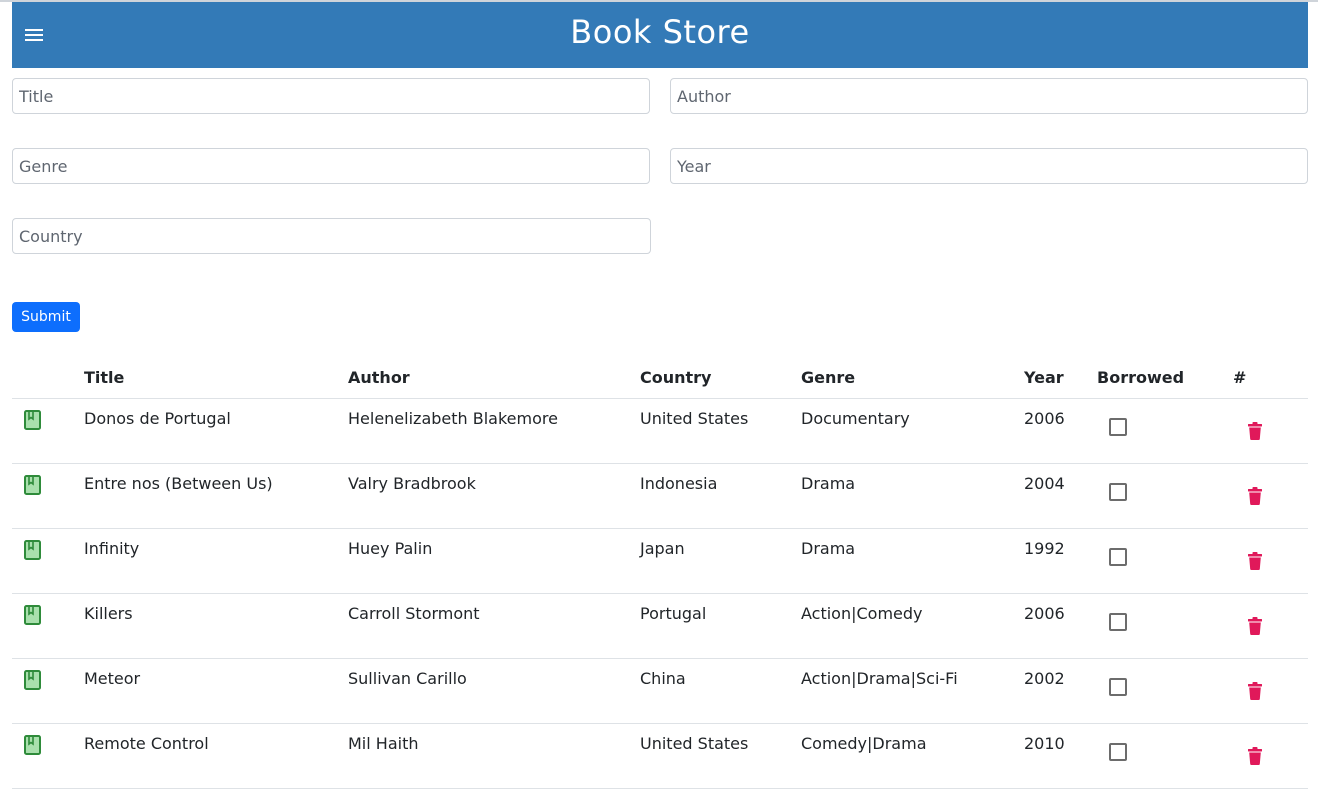  I want to click on cell-title: Remote Control, so click(216, 756).